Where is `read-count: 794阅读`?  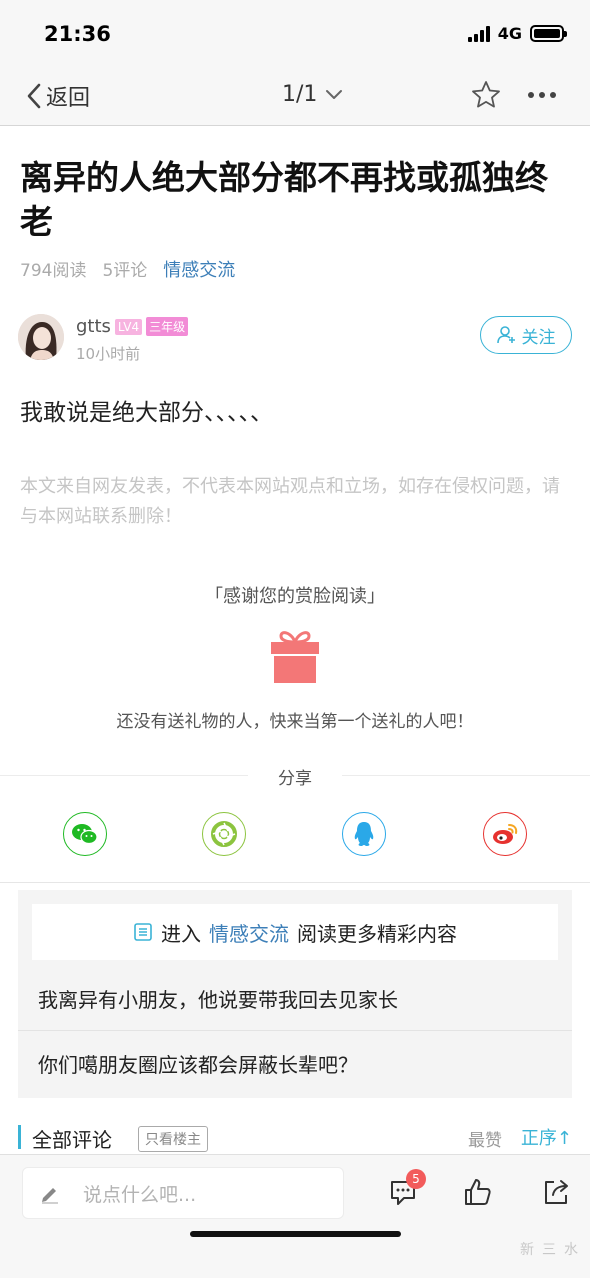
read-count: 794阅读 is located at coordinates (53, 271).